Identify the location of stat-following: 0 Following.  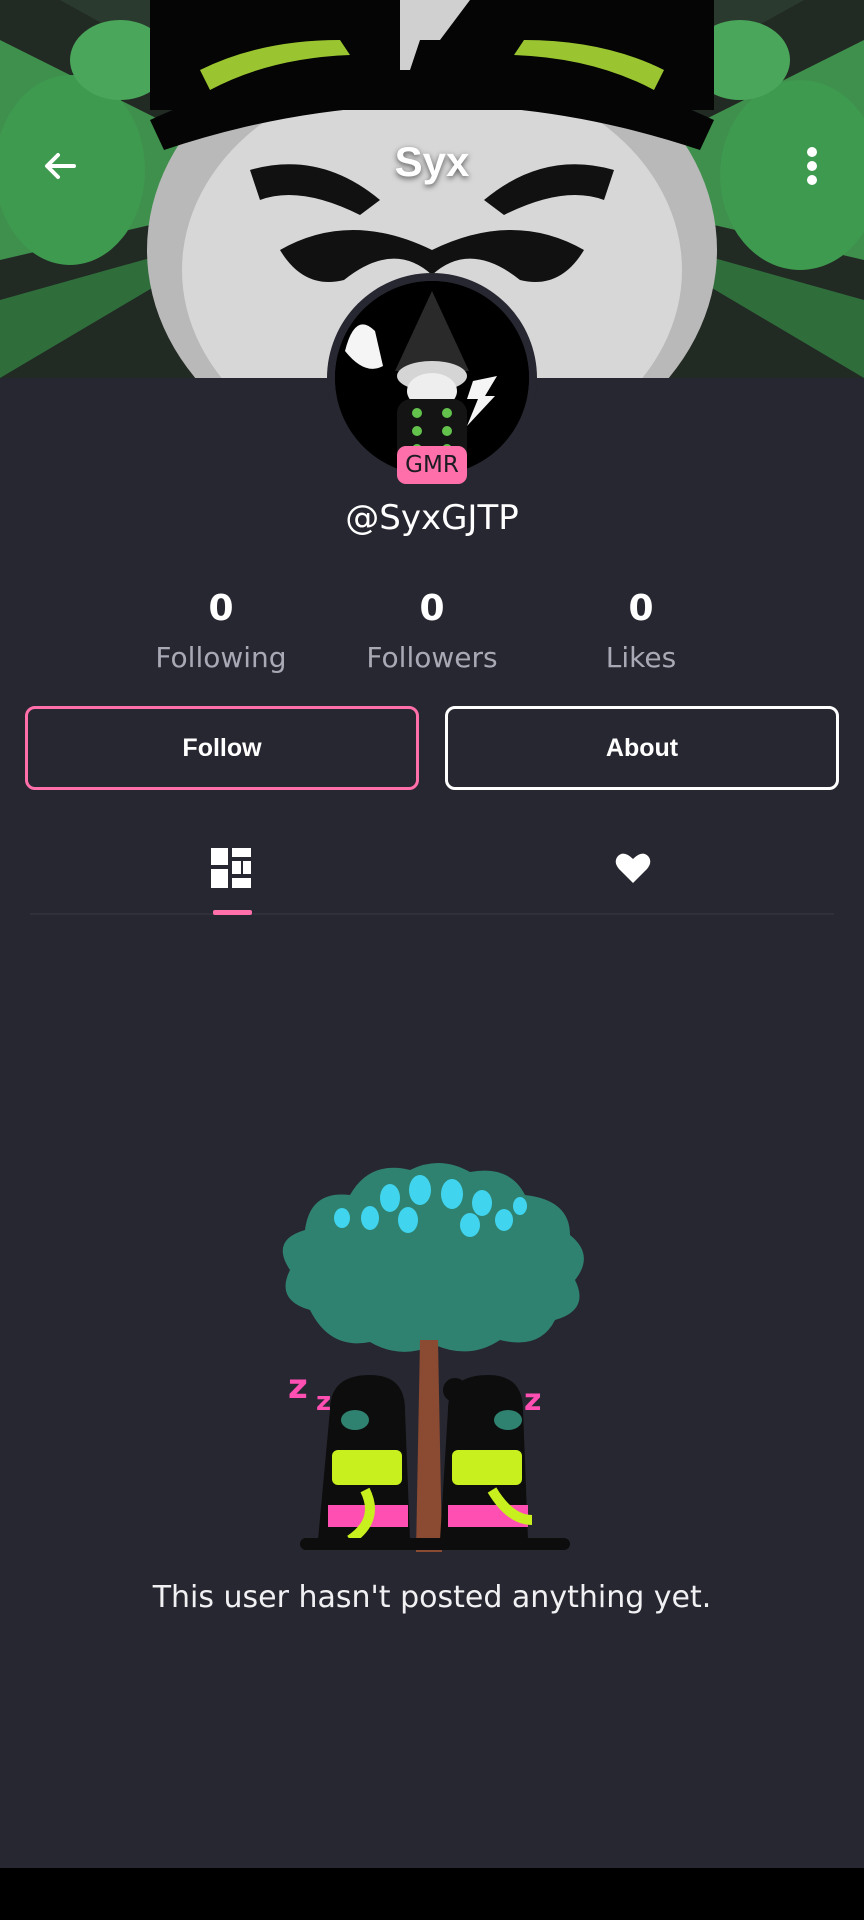
(221, 631).